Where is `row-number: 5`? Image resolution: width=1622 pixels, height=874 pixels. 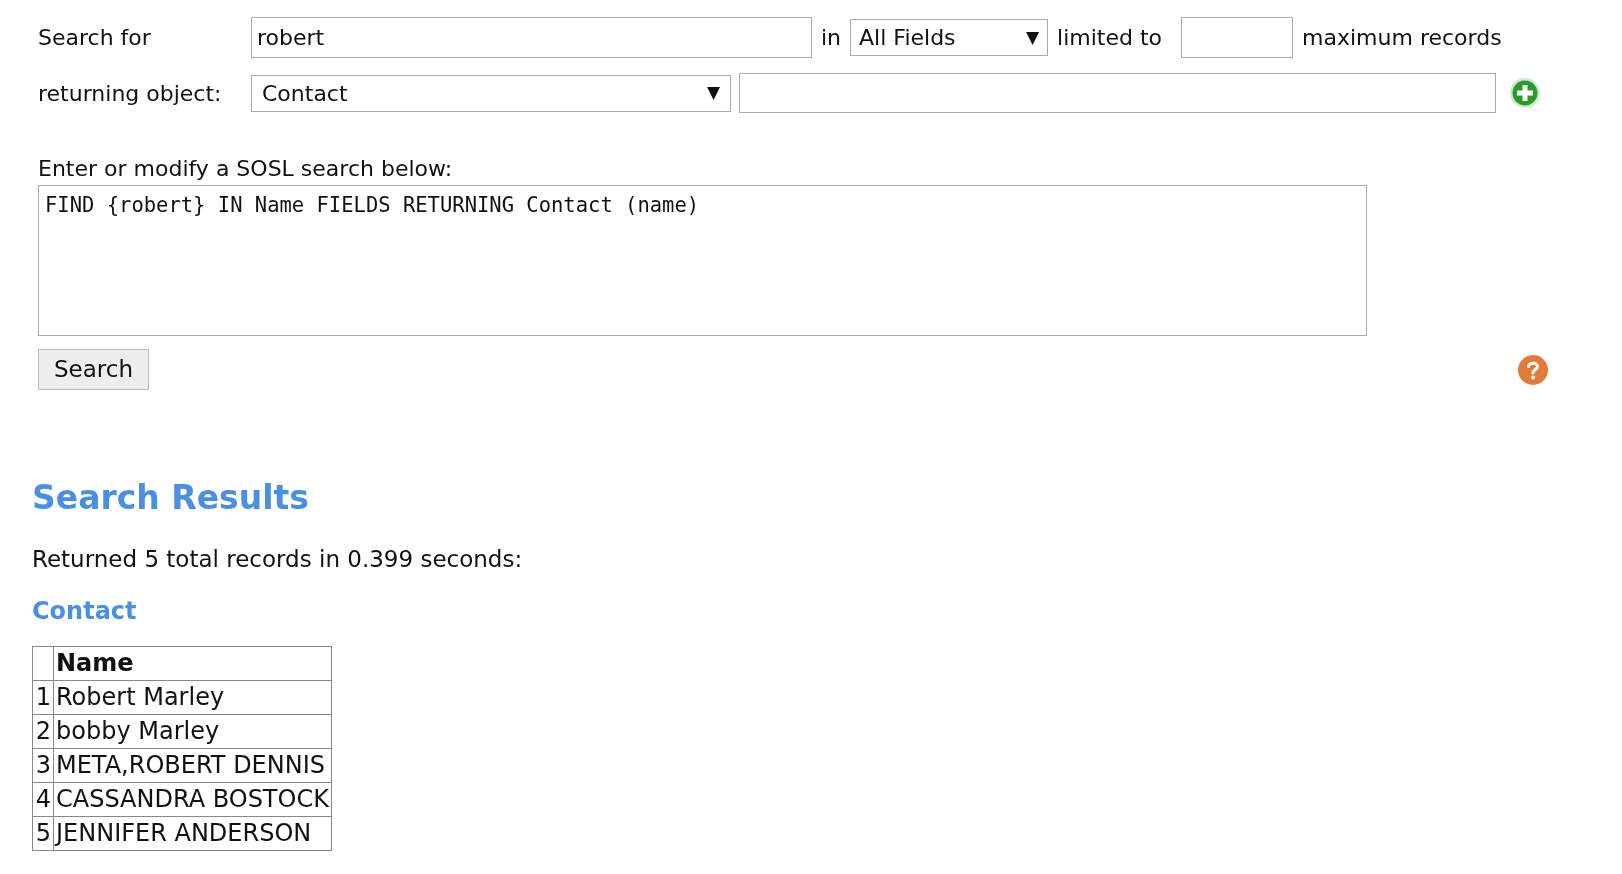
row-number: 5 is located at coordinates (43, 833).